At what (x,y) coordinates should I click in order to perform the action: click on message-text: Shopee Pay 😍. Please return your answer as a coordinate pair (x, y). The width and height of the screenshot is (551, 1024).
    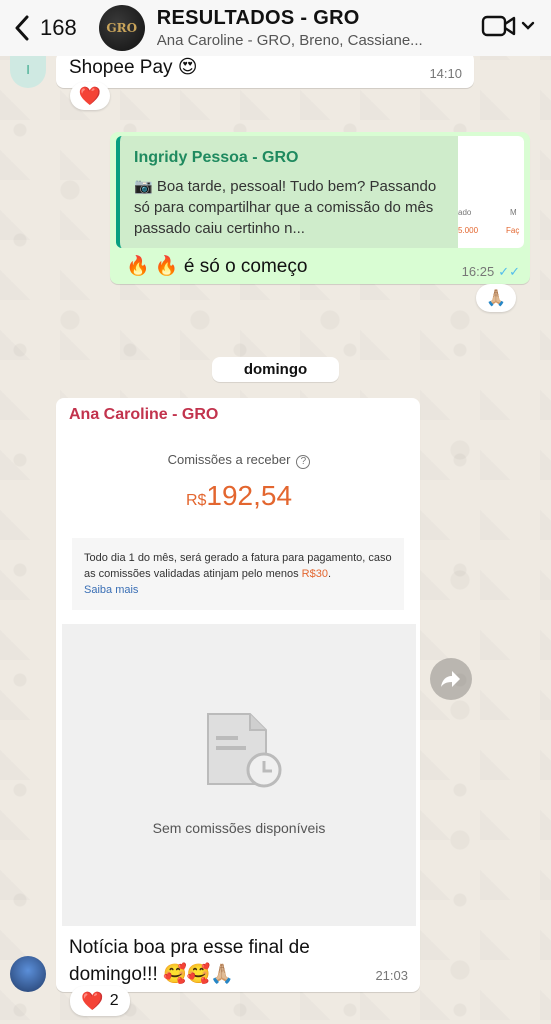
    Looking at the image, I should click on (133, 67).